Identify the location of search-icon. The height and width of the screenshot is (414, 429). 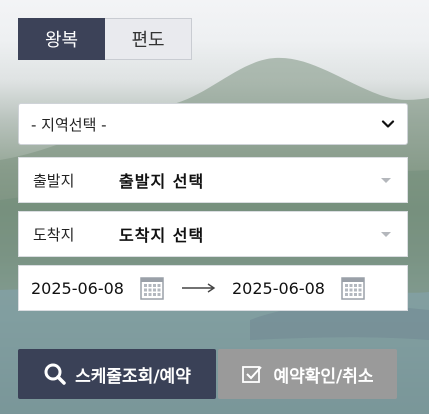
(55, 374).